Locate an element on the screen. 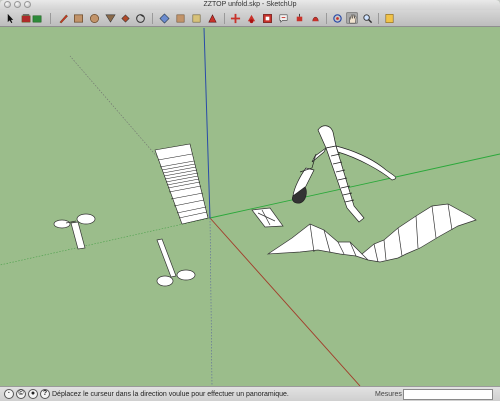 This screenshot has height=401, width=500. window-title: ZZTOP unfold.skp - SketchUp is located at coordinates (250, 4).